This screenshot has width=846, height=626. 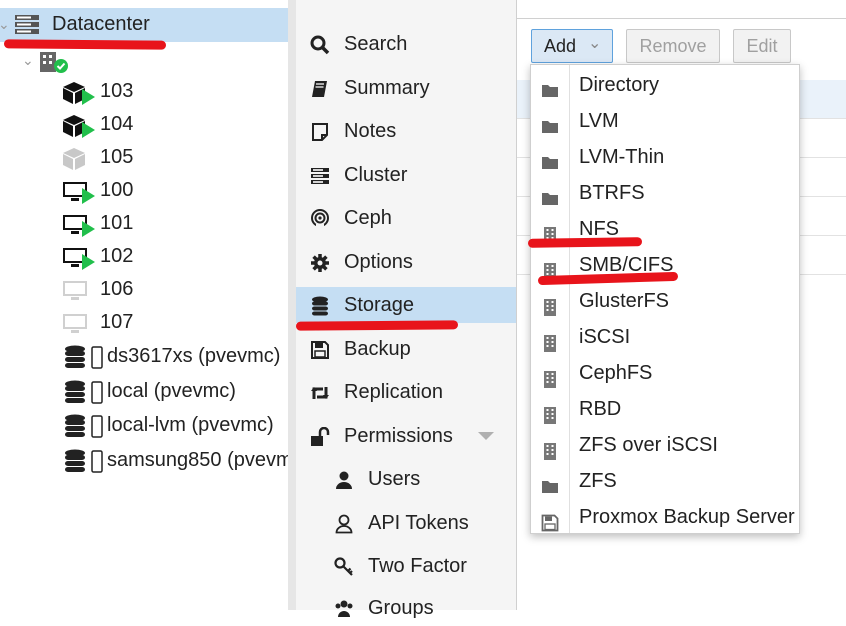 I want to click on nav-item-label: Ceph, so click(x=368, y=218).